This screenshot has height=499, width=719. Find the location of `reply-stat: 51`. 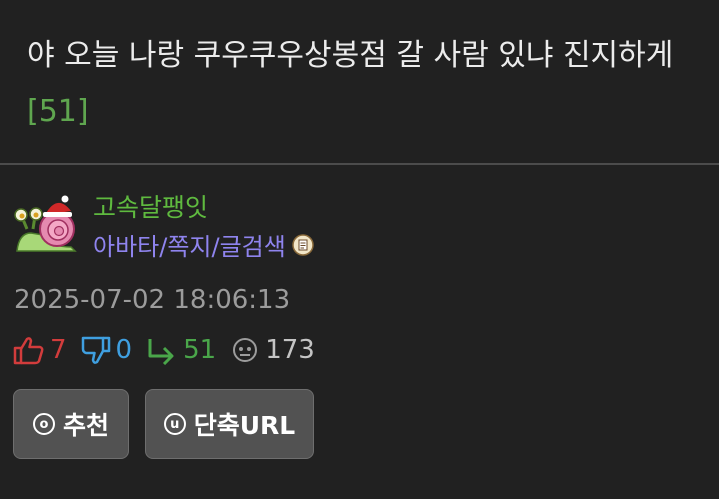

reply-stat: 51 is located at coordinates (181, 350).